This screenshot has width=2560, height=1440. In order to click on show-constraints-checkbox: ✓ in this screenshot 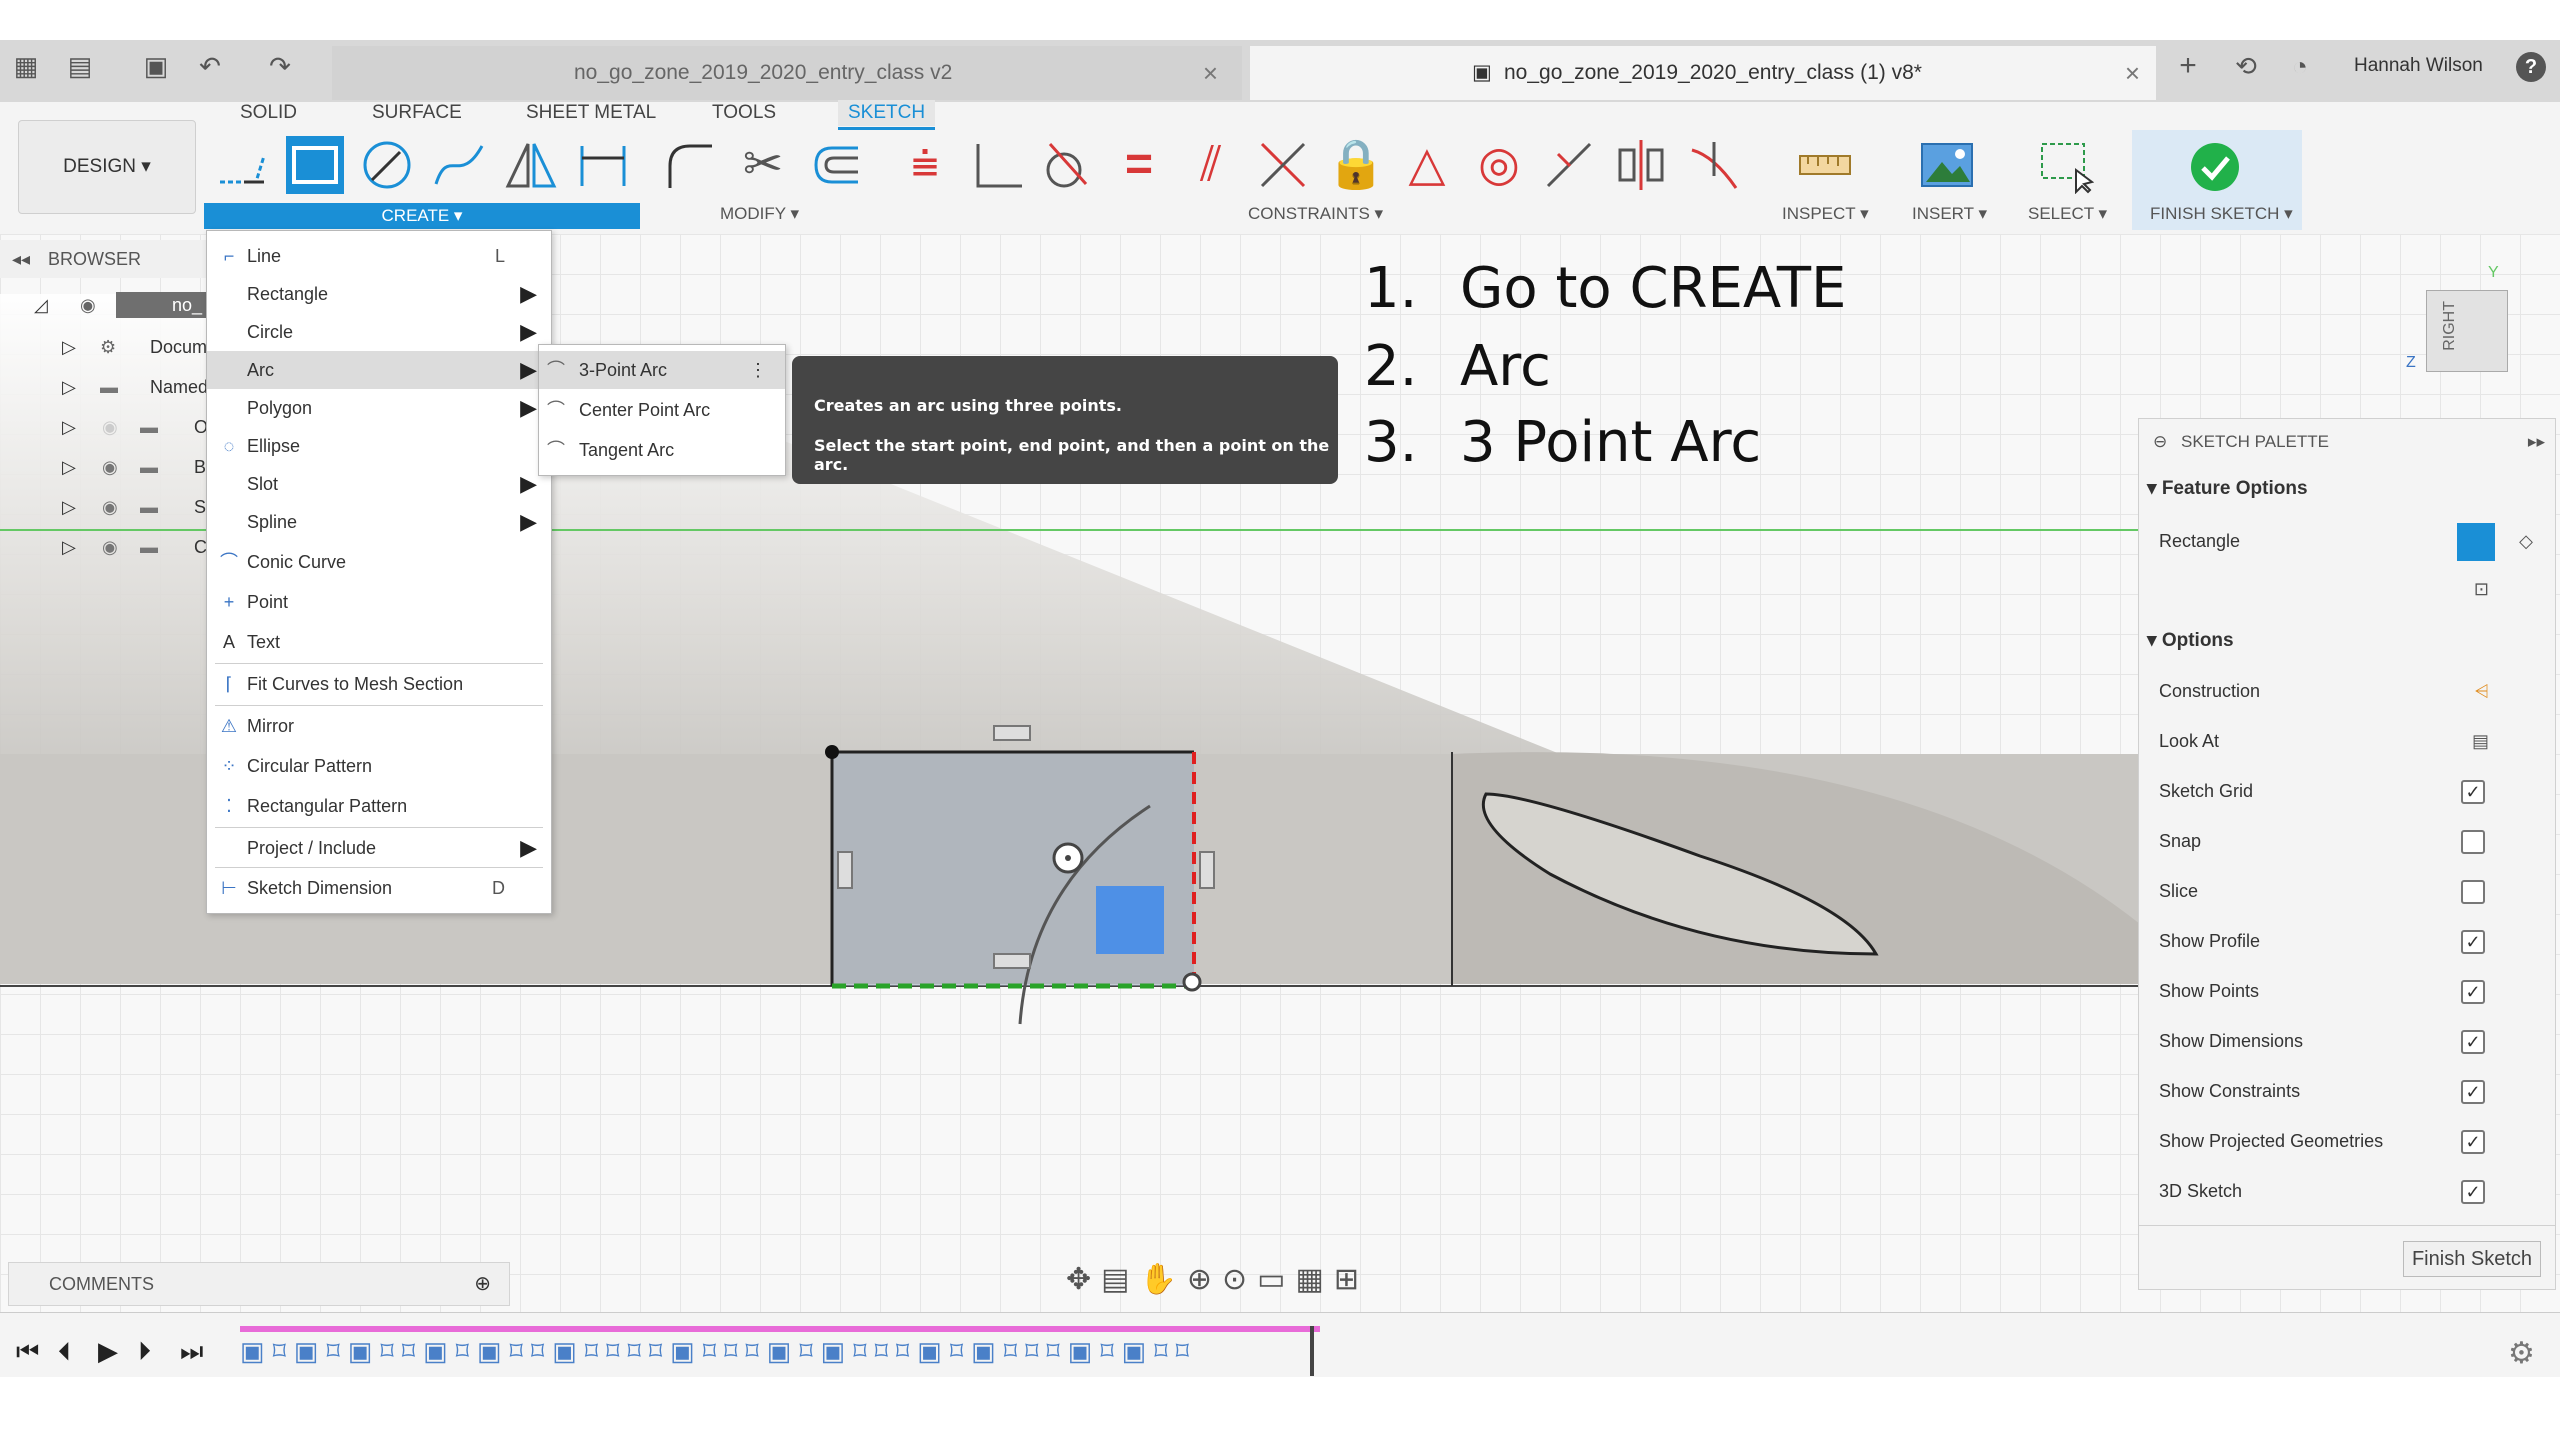, I will do `click(2473, 1092)`.